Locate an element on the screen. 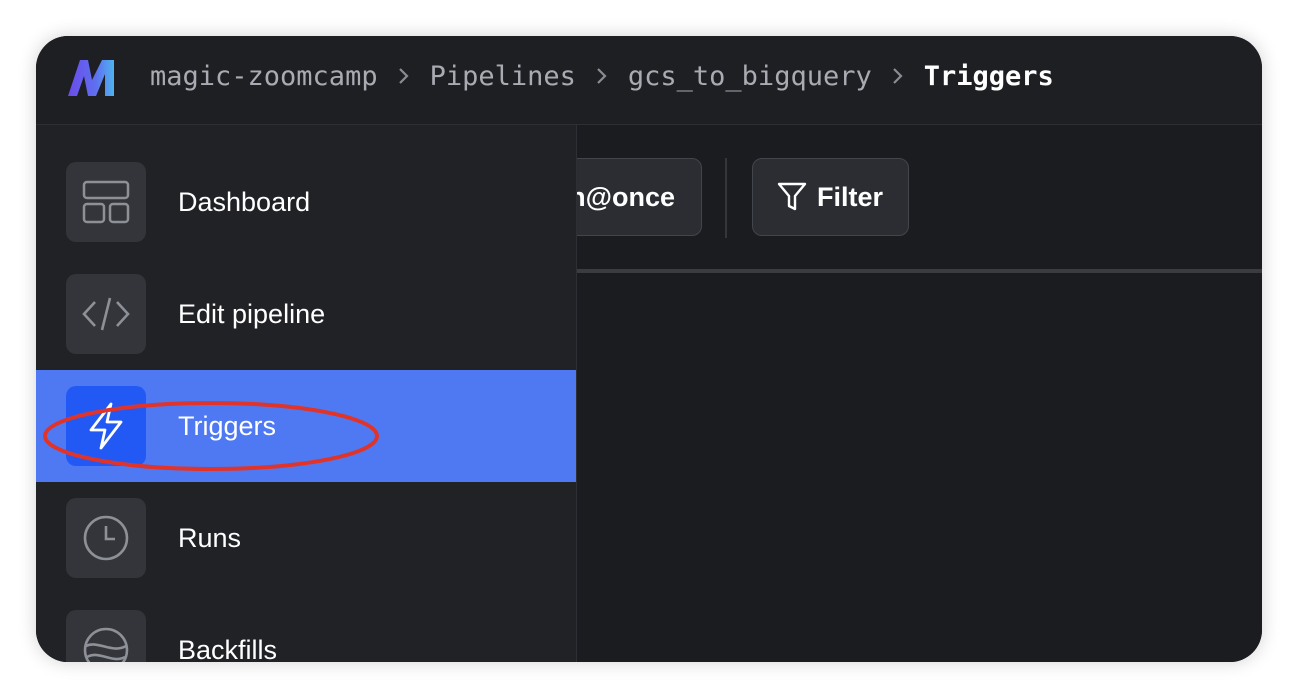 The width and height of the screenshot is (1298, 698). sidebar-item-runs: Runs is located at coordinates (306, 538).